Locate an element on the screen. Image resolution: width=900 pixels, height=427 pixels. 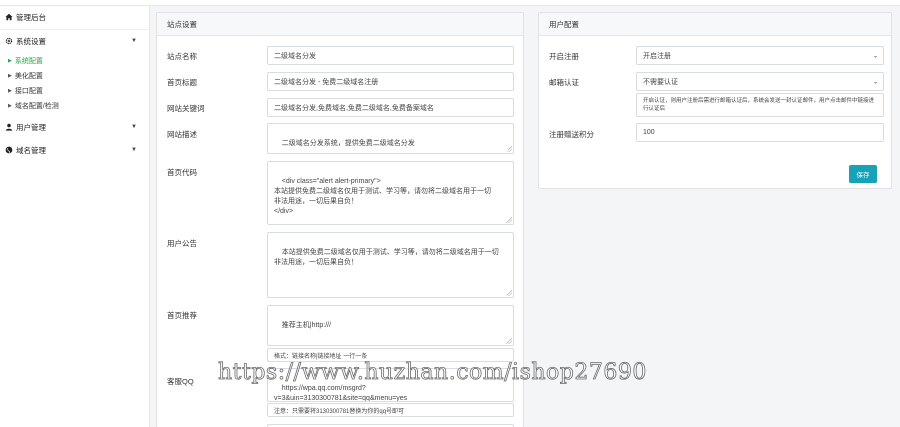
site-name-label: 站点名称 is located at coordinates (182, 56).